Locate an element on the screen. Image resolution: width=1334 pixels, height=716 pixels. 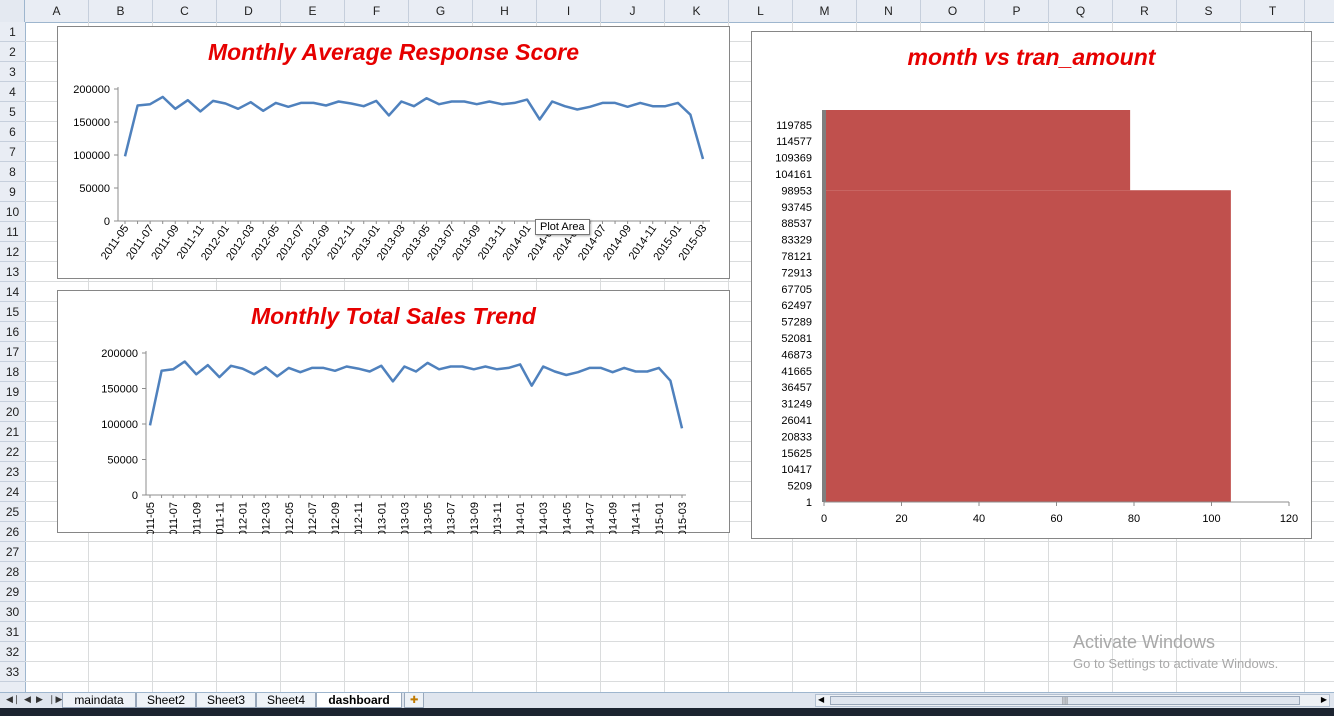
row-header: 13 is located at coordinates (12, 272).